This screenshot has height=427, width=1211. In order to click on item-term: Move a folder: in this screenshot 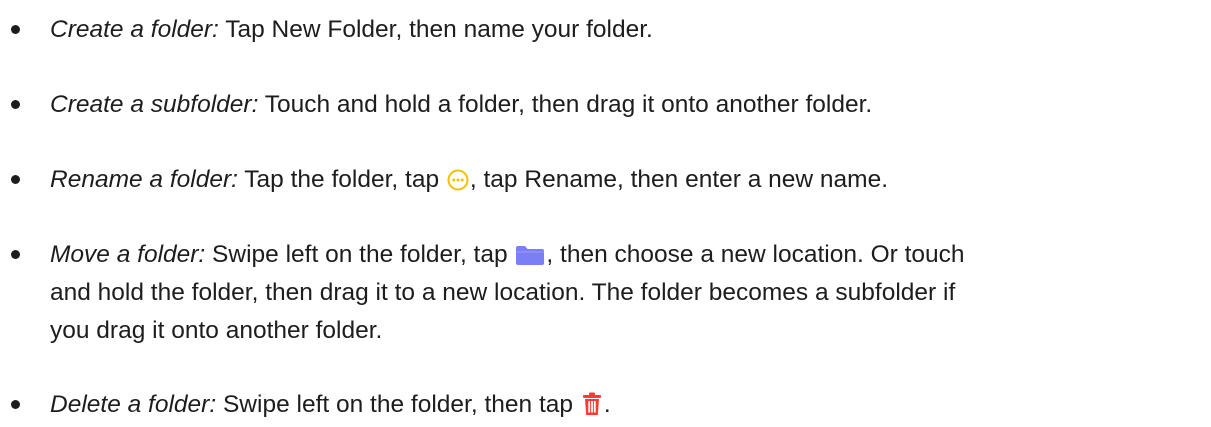, I will do `click(128, 254)`.